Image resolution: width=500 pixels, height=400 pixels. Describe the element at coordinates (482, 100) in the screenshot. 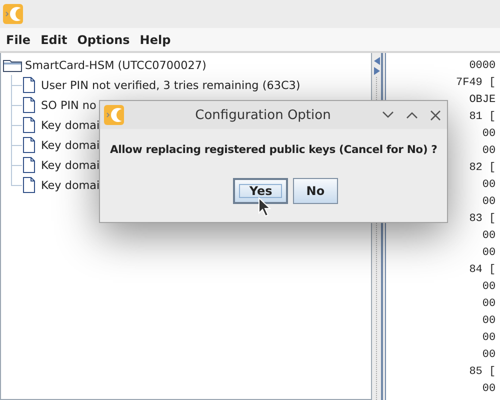

I see `hex-line: OBJE` at that location.